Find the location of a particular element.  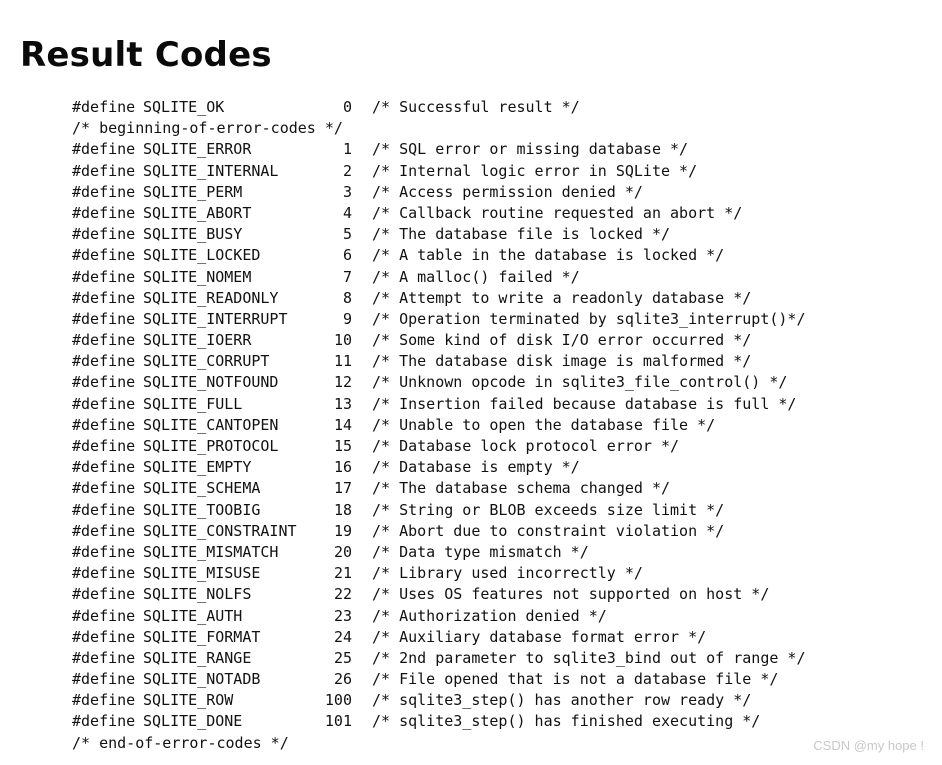

section-marker-comment: /* beginning-of-error-codes */ is located at coordinates (207, 128).